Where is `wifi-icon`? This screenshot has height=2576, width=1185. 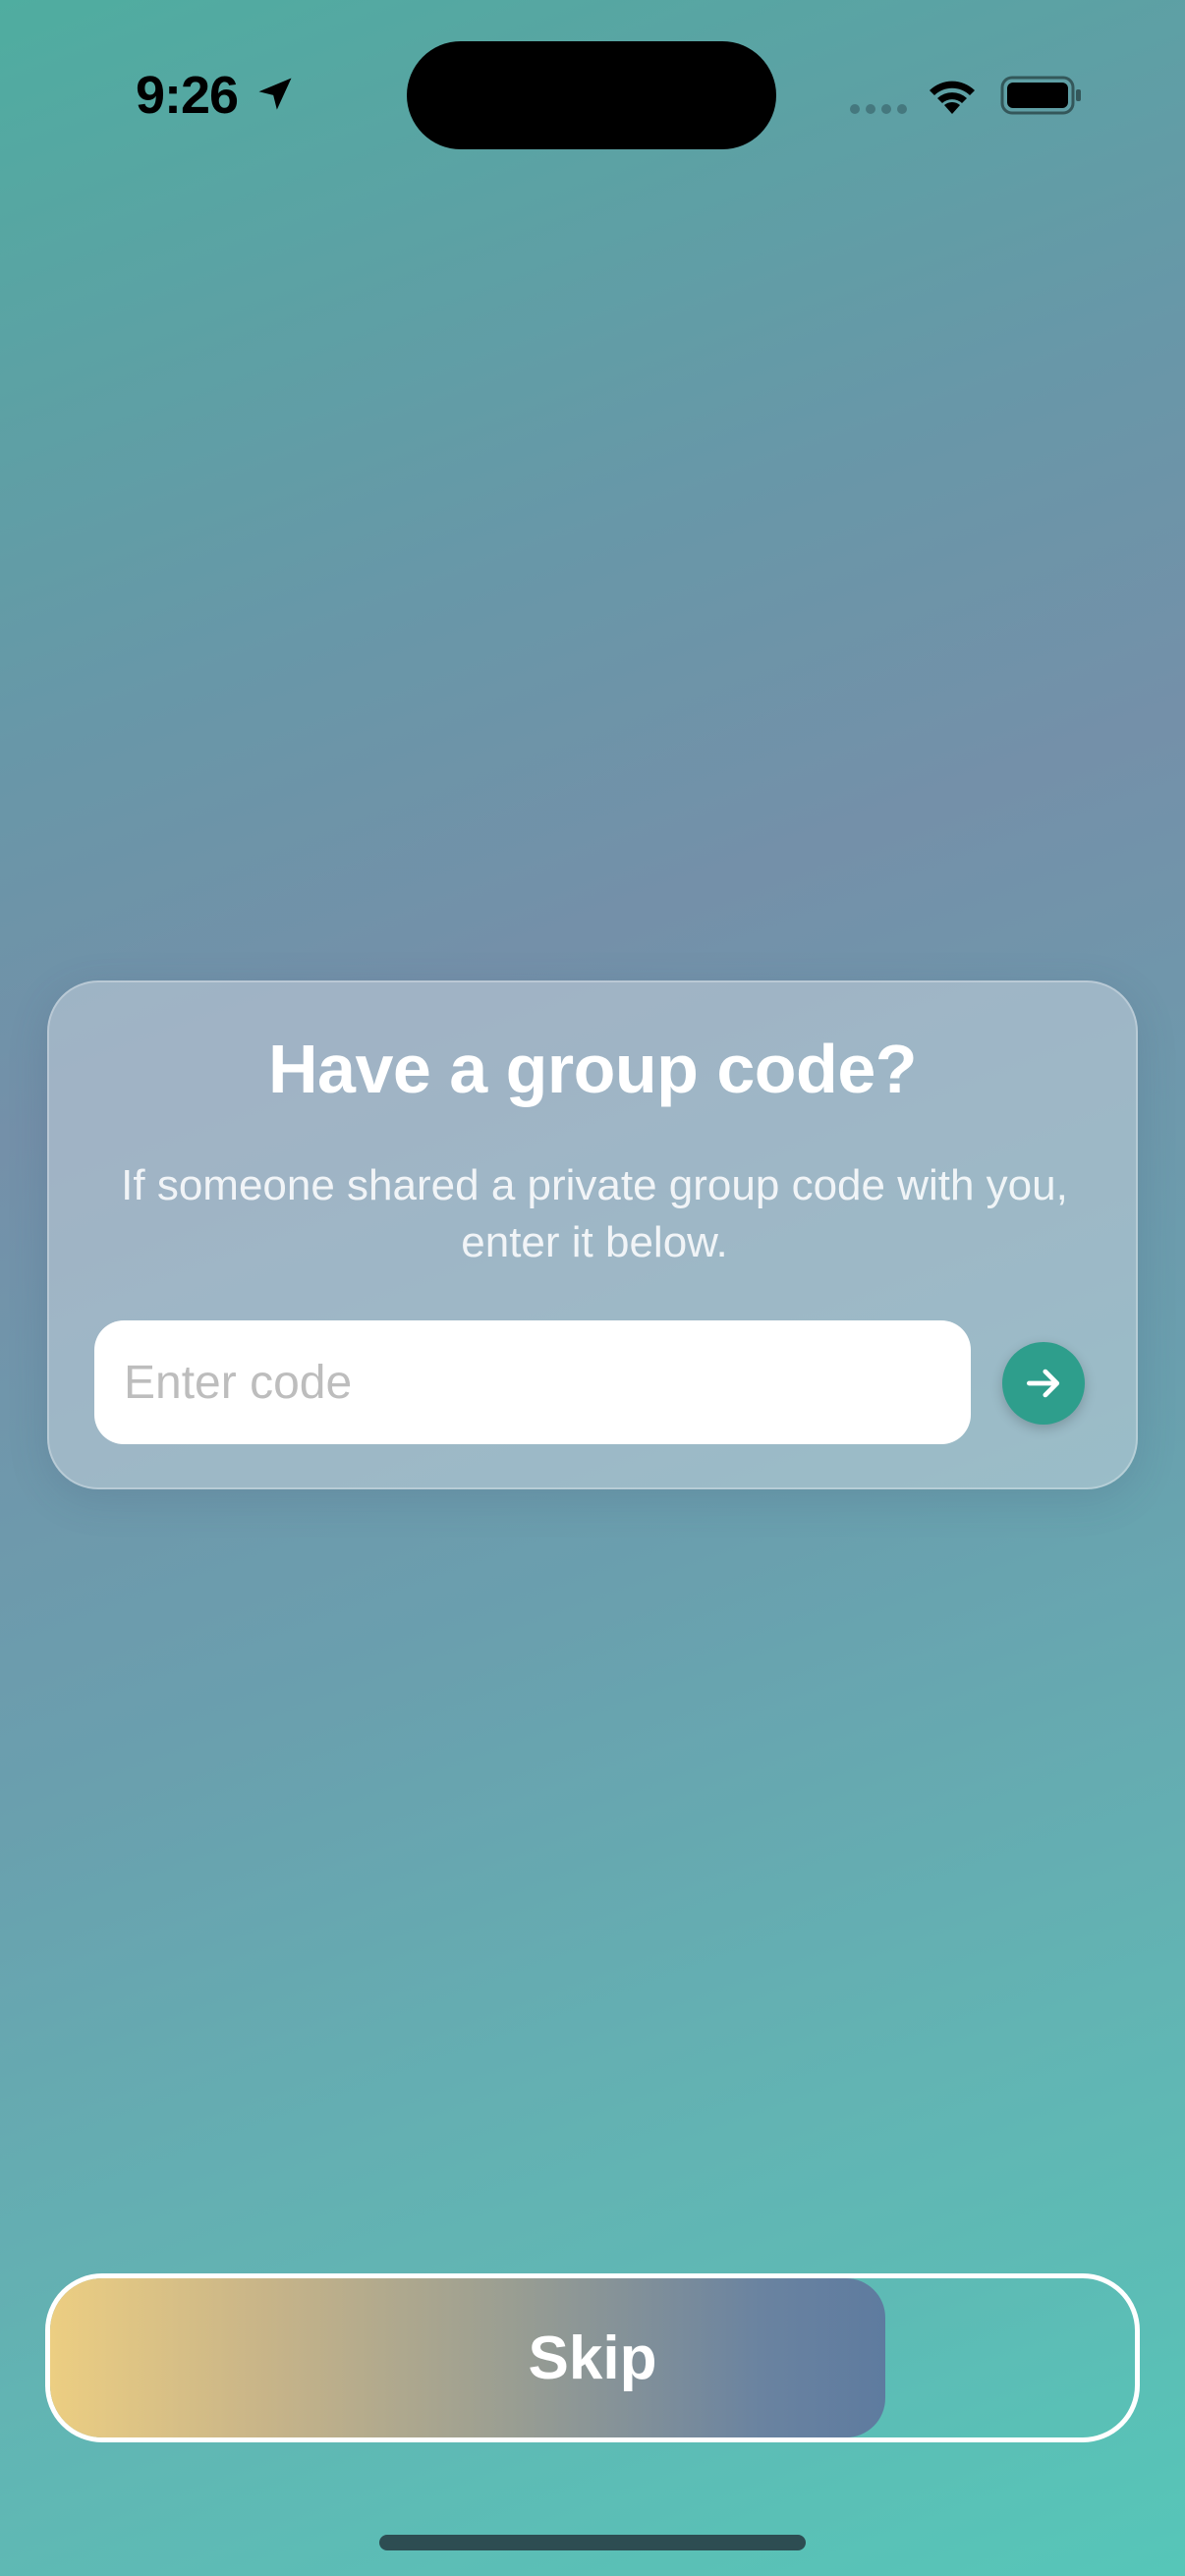 wifi-icon is located at coordinates (953, 97).